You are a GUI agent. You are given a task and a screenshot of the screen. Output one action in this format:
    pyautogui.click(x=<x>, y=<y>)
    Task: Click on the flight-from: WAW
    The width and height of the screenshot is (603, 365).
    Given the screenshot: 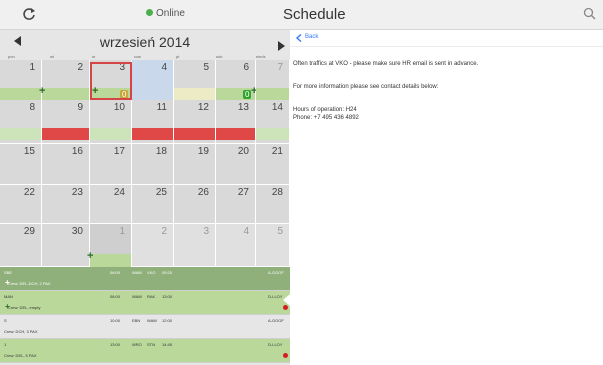 What is the action you would take?
    pyautogui.click(x=137, y=296)
    